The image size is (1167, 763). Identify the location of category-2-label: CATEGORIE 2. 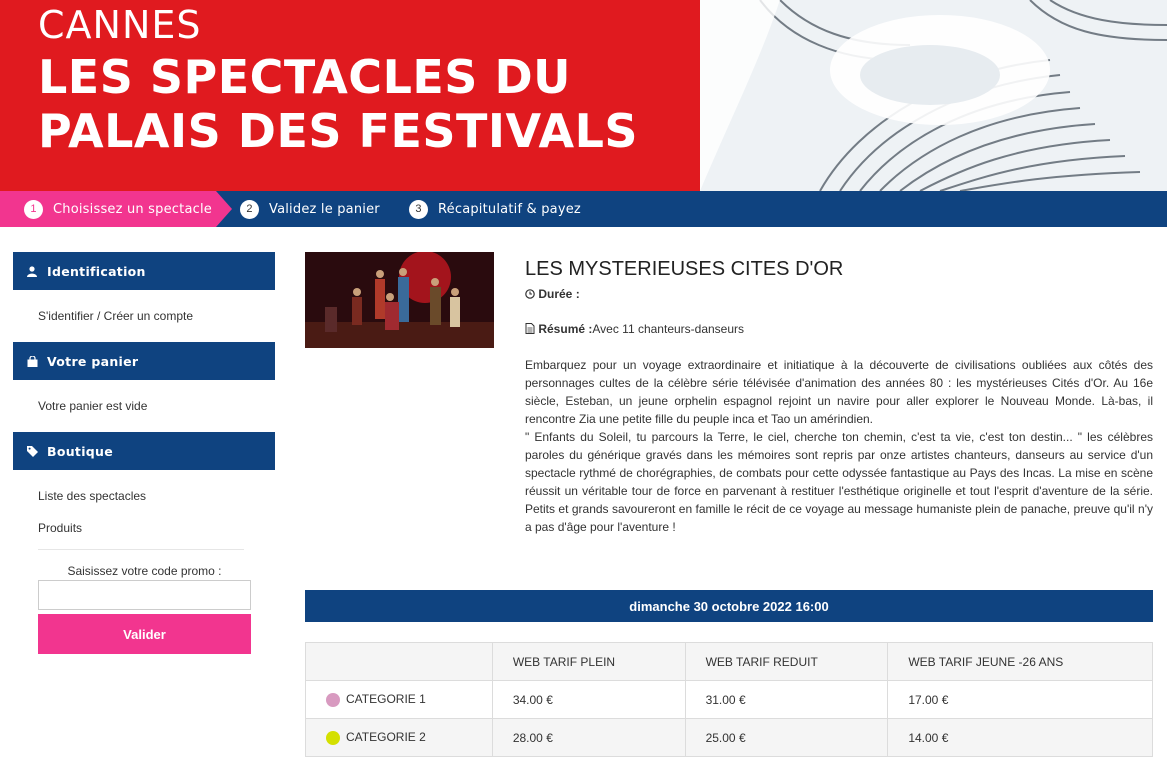
(386, 737).